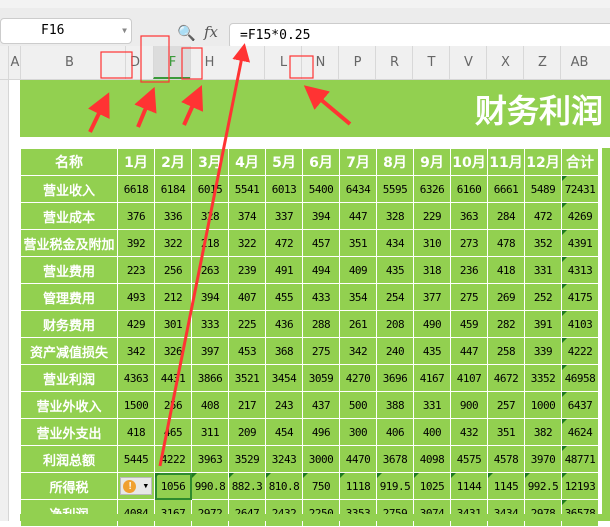 The image size is (610, 527). What do you see at coordinates (432, 513) in the screenshot?
I see `cell: 3074` at bounding box center [432, 513].